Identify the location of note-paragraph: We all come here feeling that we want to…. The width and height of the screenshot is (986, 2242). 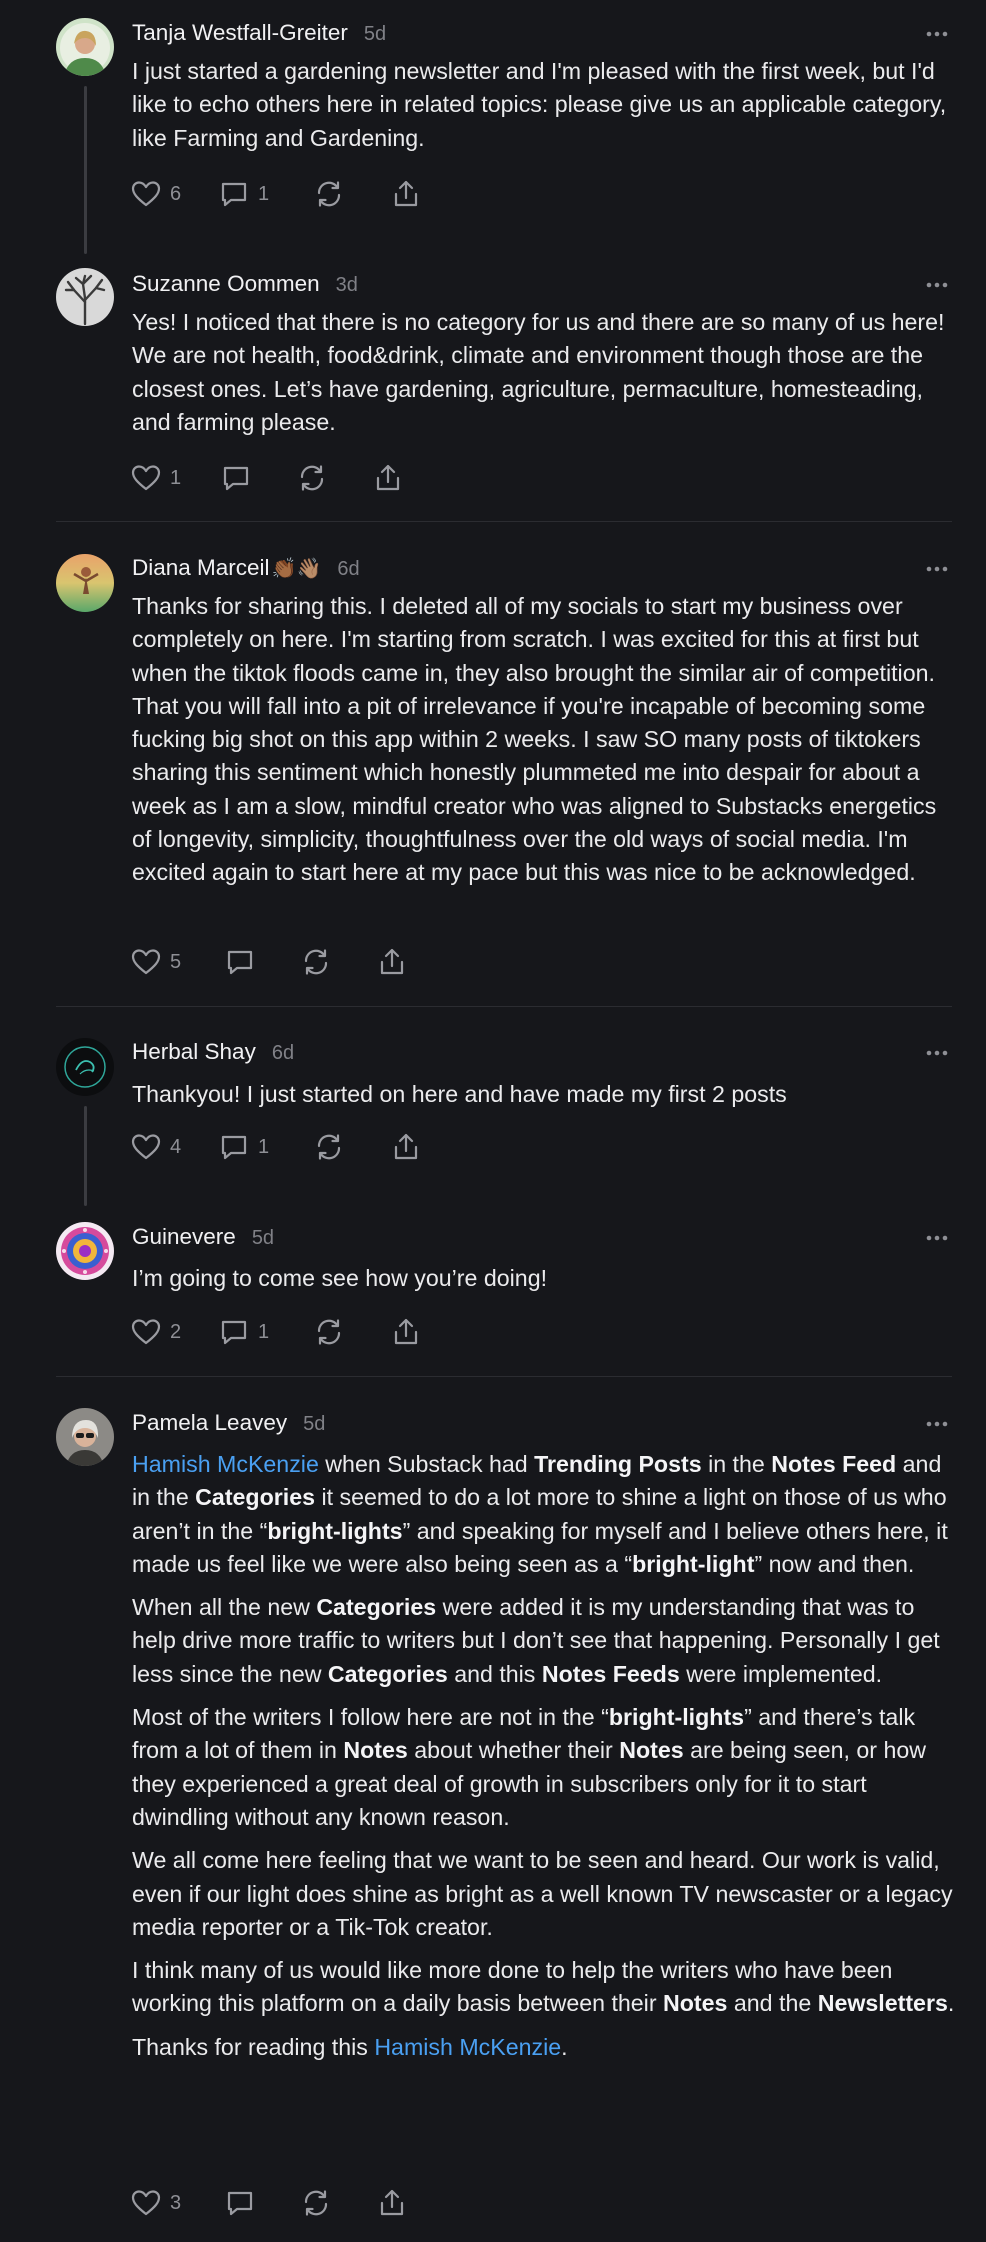
(542, 1893).